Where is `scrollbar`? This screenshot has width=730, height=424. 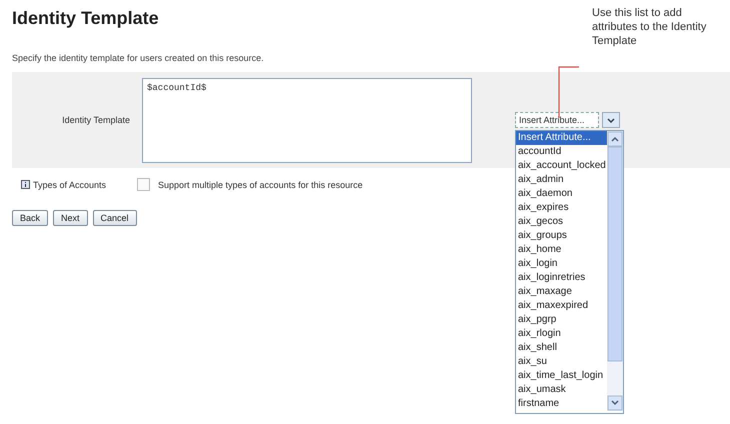 scrollbar is located at coordinates (615, 271).